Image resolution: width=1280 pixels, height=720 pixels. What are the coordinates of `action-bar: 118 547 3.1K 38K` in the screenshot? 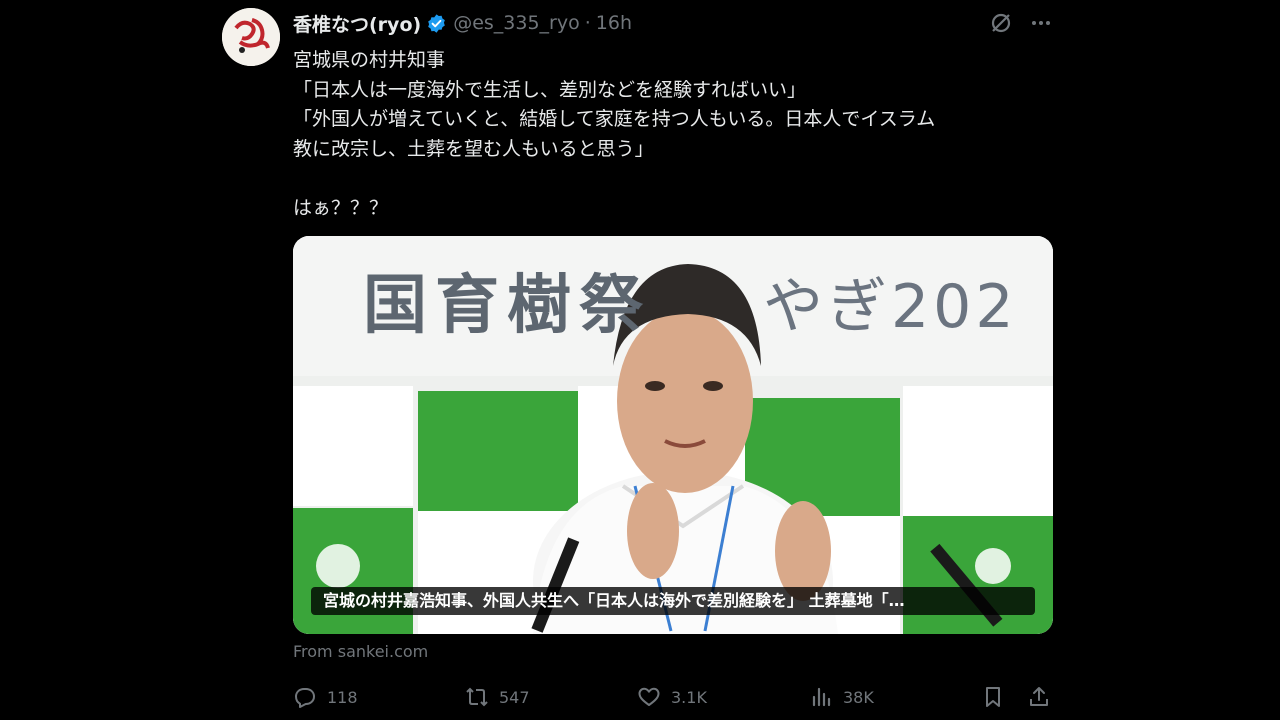 It's located at (678, 697).